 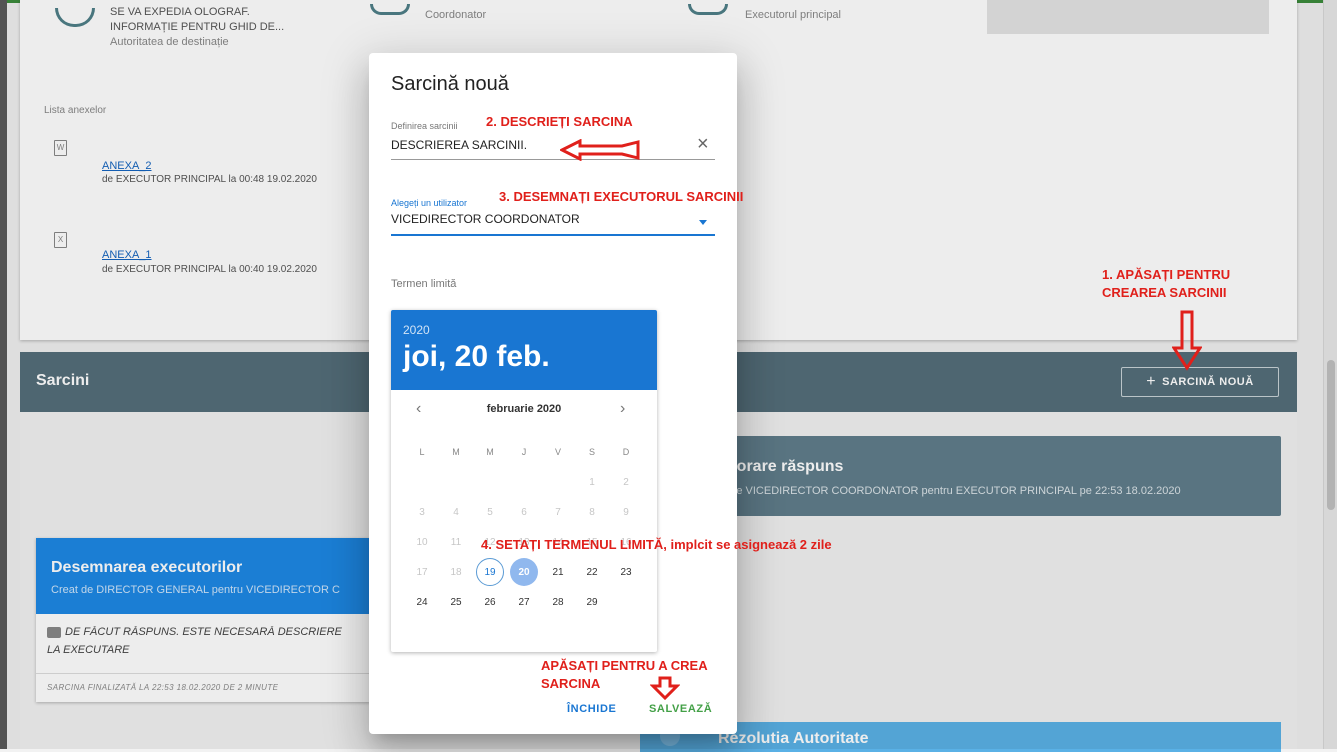 I want to click on calendar-day-label: 25, so click(x=456, y=602).